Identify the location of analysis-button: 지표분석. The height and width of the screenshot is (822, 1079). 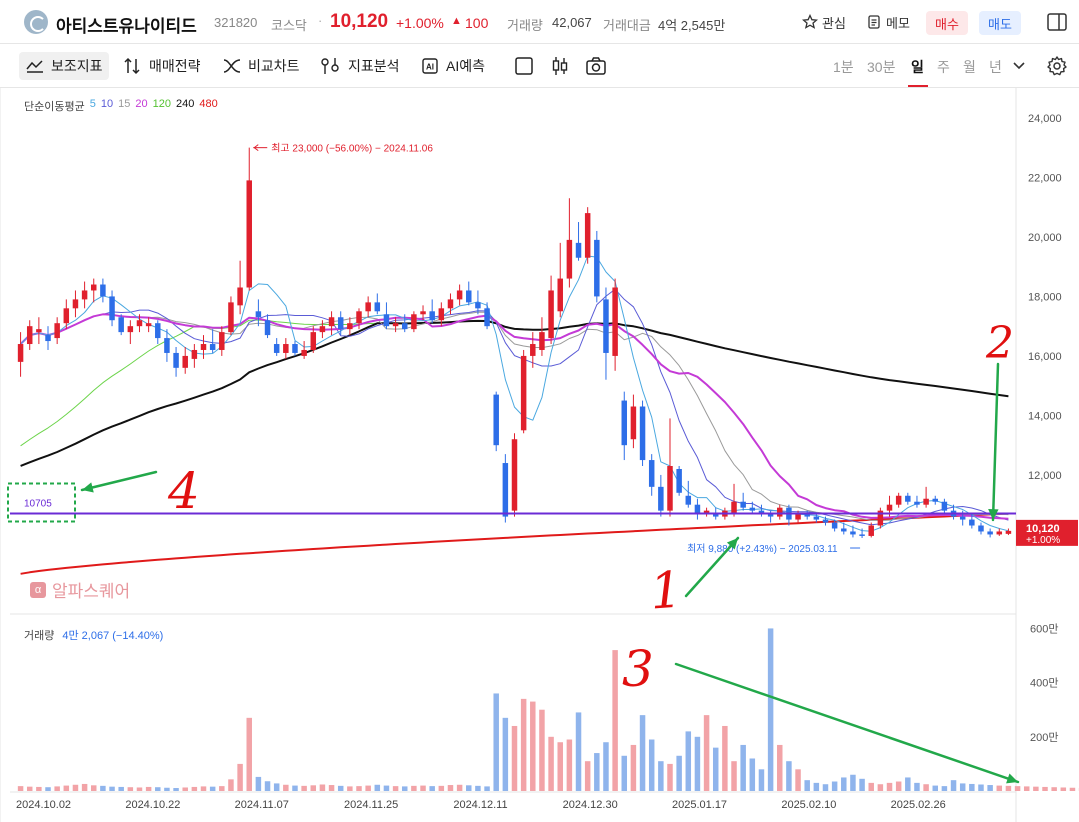
(360, 66).